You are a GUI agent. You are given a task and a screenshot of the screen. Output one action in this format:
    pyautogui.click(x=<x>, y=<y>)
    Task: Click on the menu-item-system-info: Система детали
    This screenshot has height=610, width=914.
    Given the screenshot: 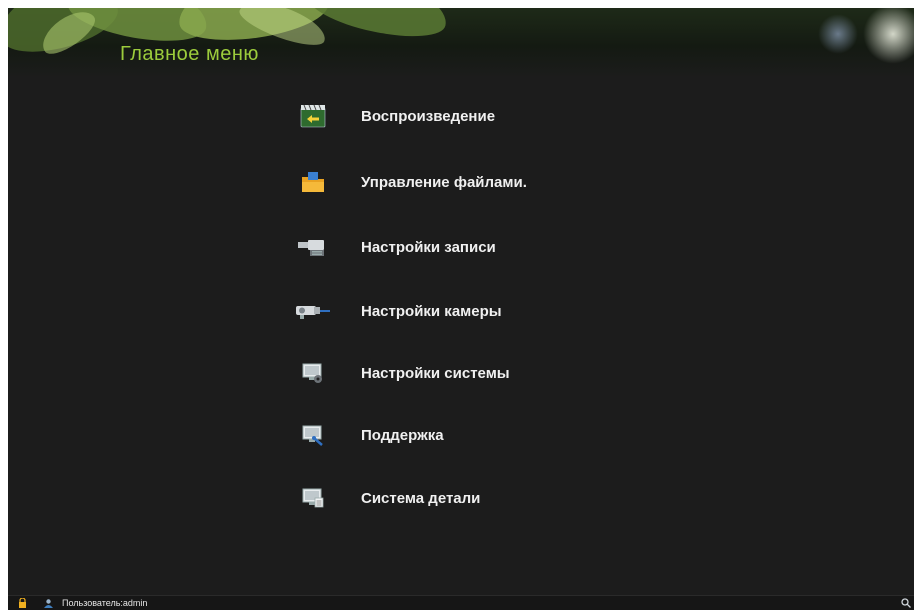 What is the action you would take?
    pyautogui.click(x=471, y=498)
    